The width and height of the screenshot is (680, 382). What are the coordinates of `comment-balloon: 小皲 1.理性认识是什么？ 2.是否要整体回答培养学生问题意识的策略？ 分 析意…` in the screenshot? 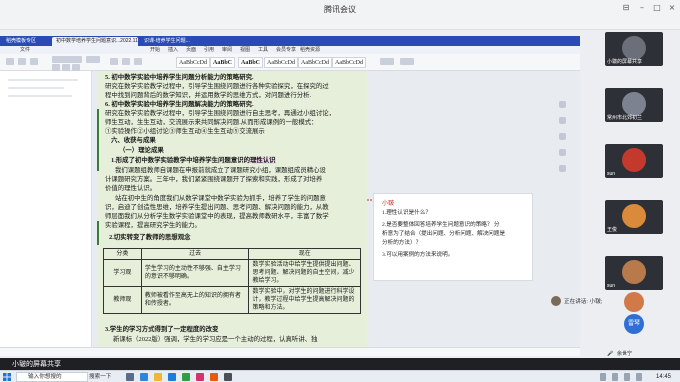 It's located at (453, 237).